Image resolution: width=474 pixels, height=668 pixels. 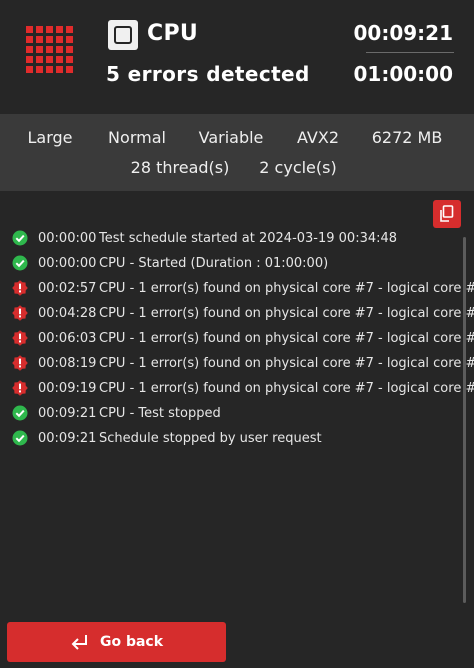 What do you see at coordinates (407, 137) in the screenshot?
I see `param-memory: 6272 MB` at bounding box center [407, 137].